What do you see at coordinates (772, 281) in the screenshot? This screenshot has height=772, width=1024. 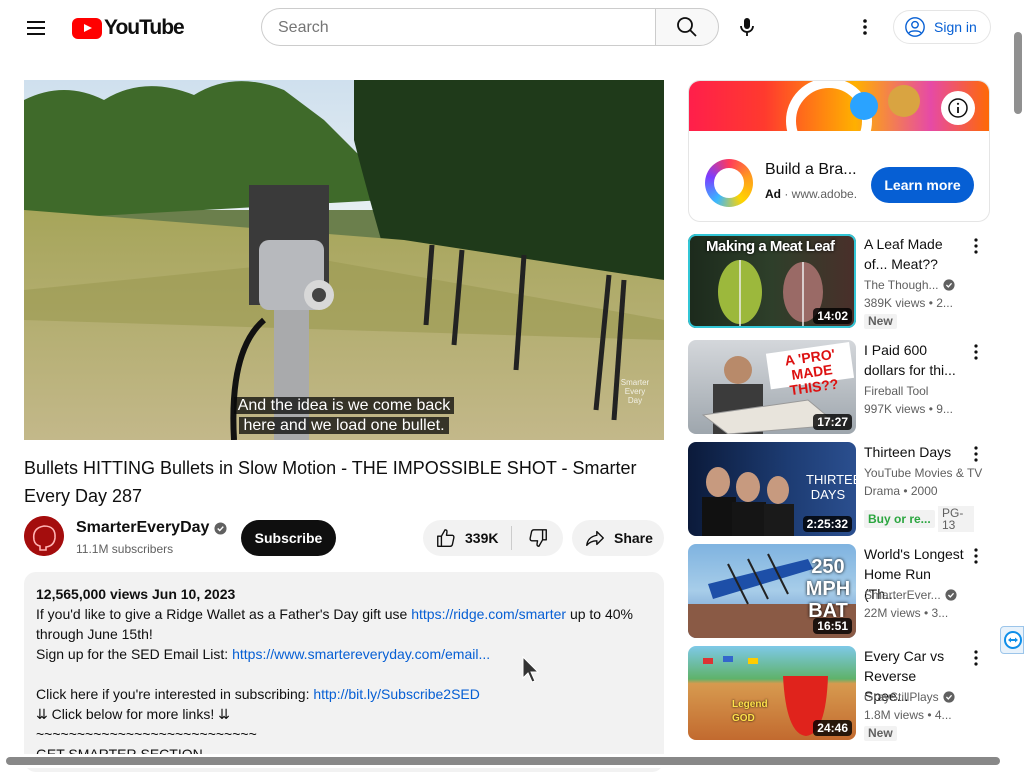 I see `video-thumbnail: Making a Meat Leaf 14:02` at bounding box center [772, 281].